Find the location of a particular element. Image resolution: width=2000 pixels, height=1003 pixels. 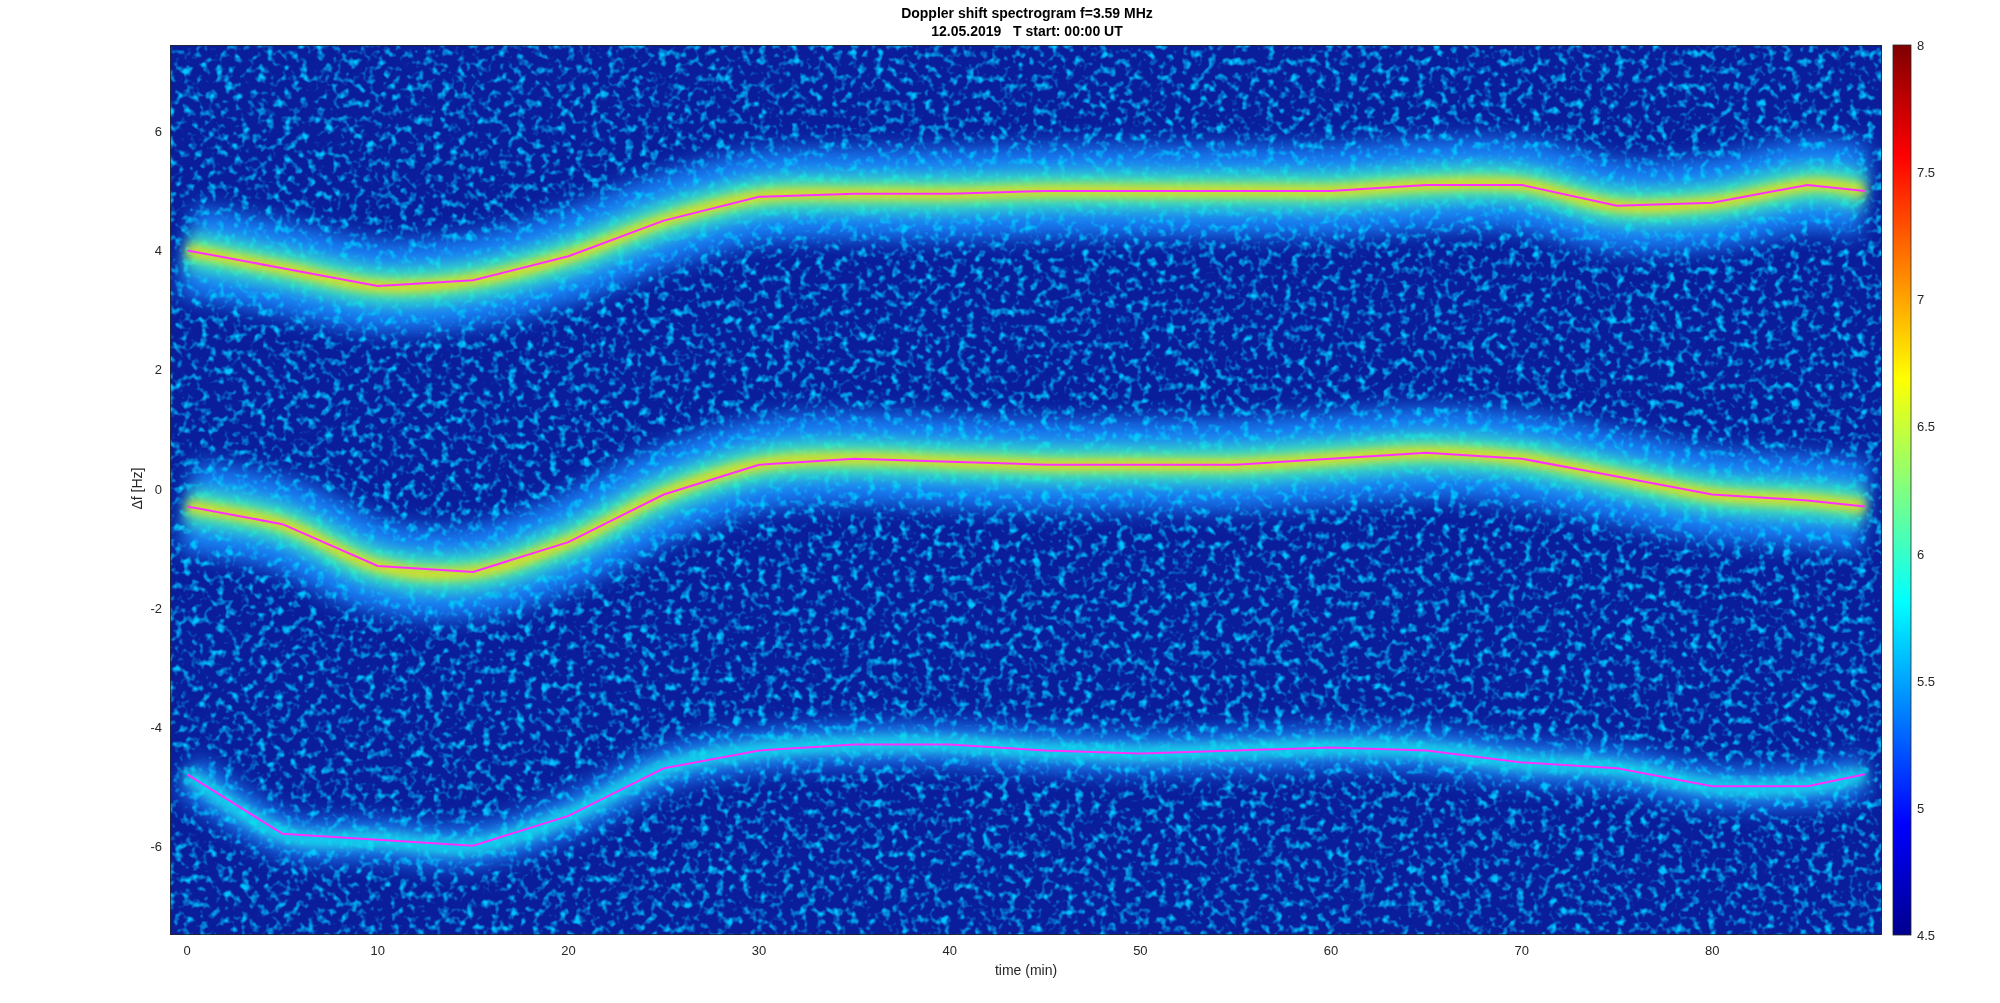

x-tick-label: 80 is located at coordinates (1712, 950).